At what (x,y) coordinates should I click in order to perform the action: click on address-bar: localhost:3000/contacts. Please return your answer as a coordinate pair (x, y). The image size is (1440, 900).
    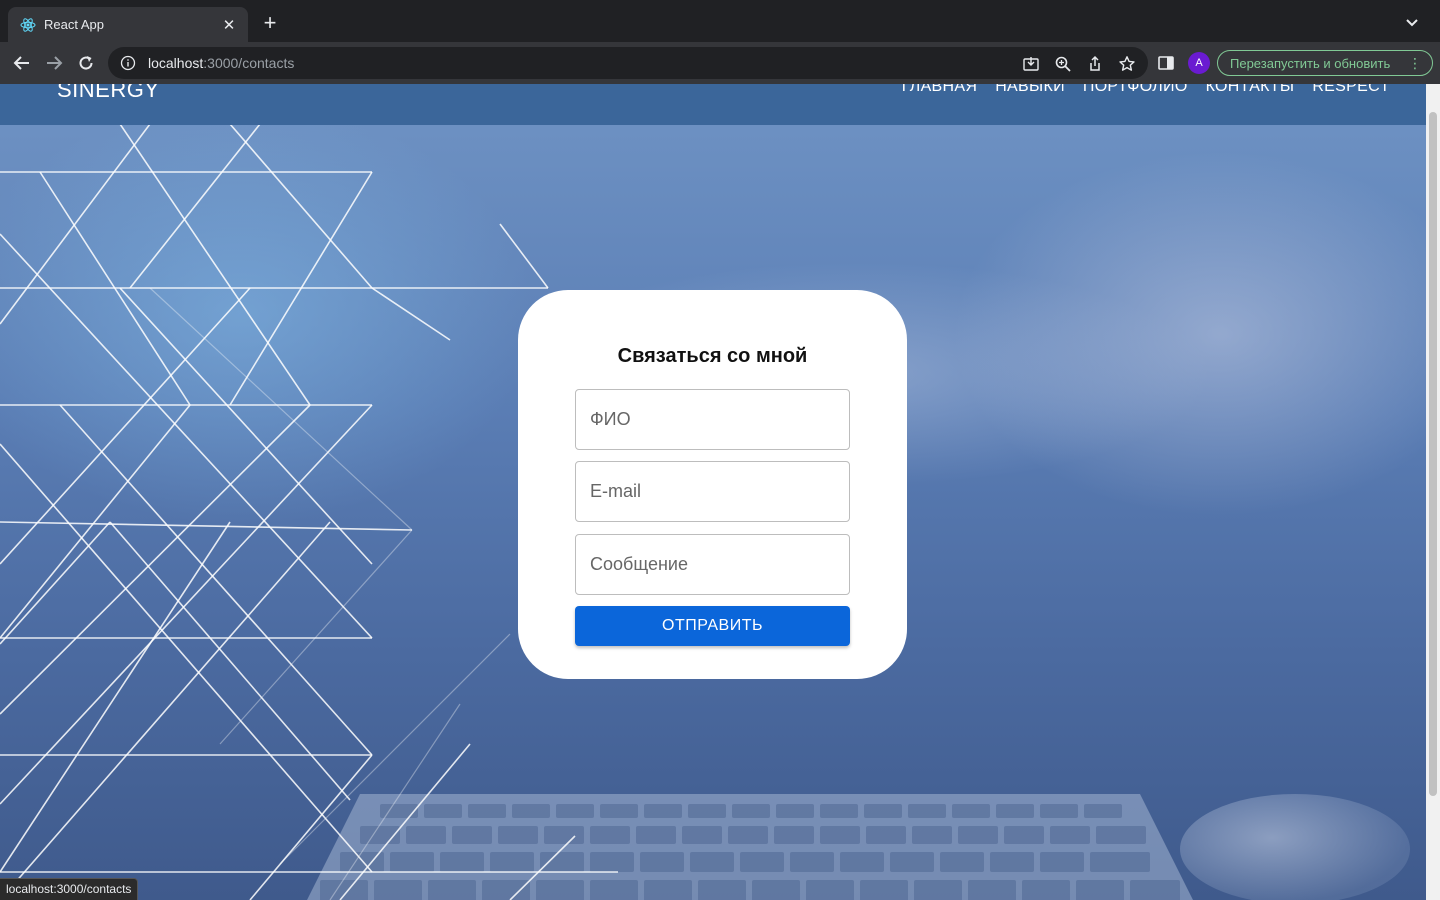
    Looking at the image, I should click on (628, 63).